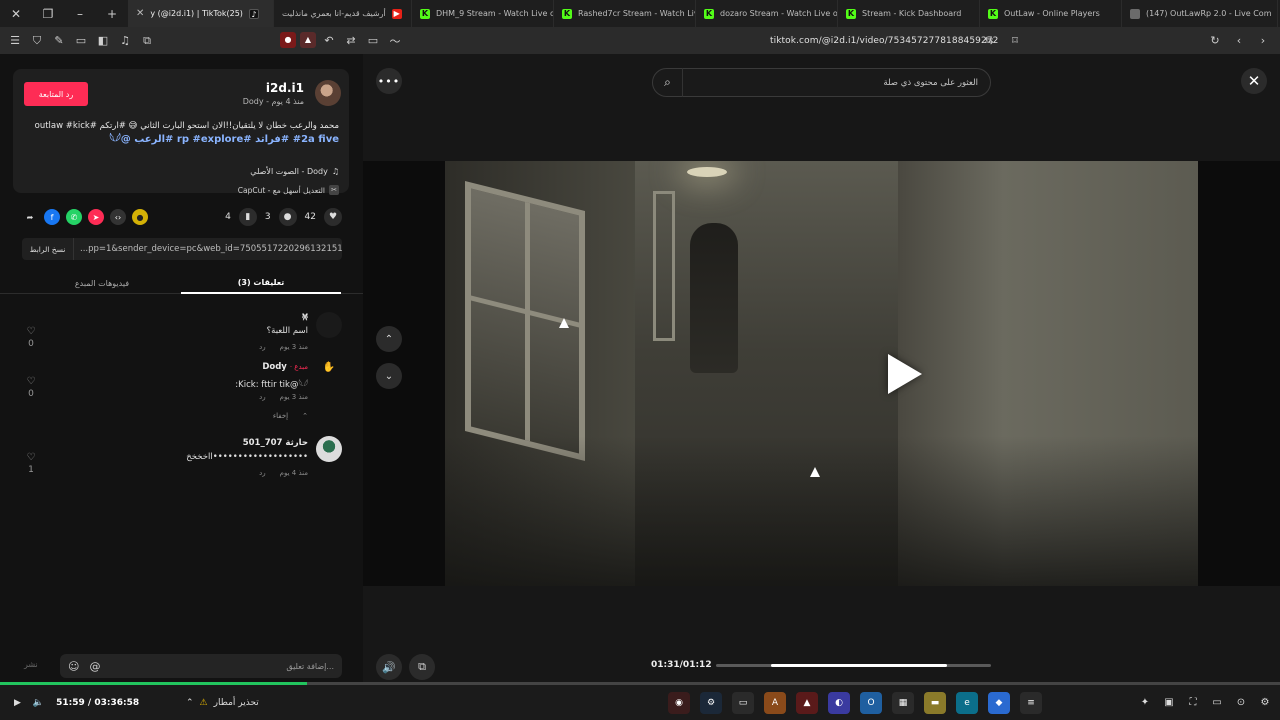 The width and height of the screenshot is (1280, 720). What do you see at coordinates (125, 41) in the screenshot?
I see `music-icon: ♫` at bounding box center [125, 41].